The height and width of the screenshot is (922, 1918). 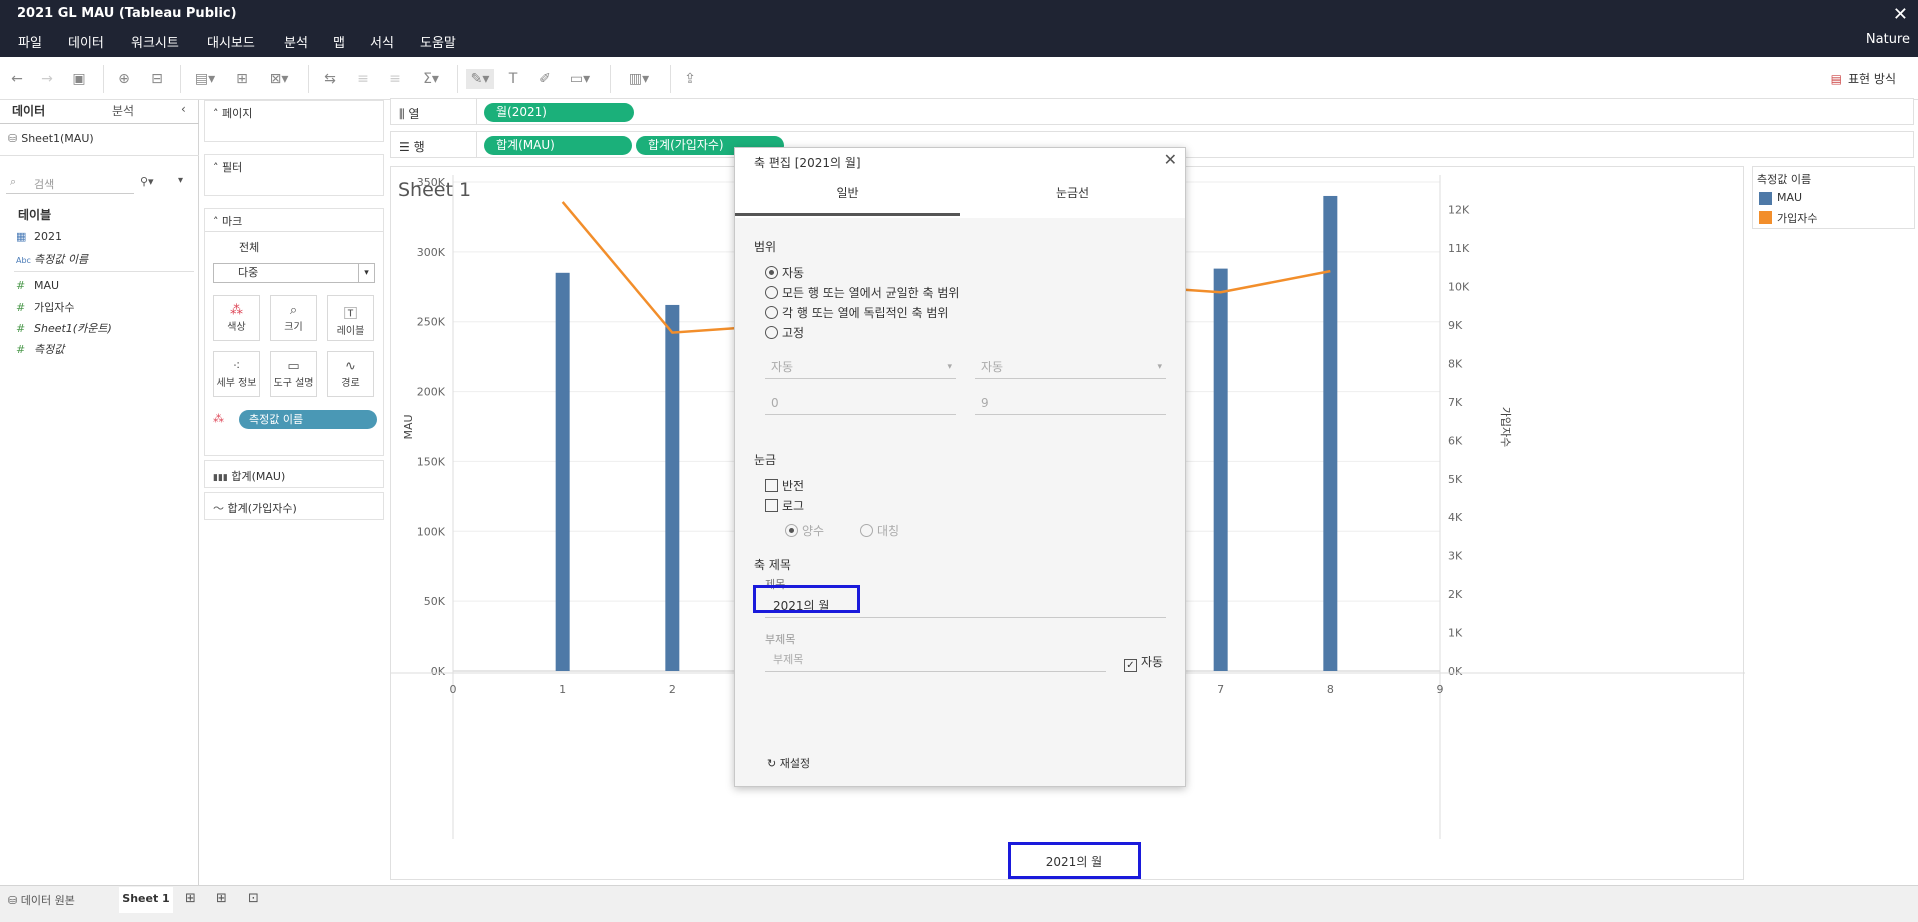 I want to click on tab-data: 데이터, so click(x=28, y=110).